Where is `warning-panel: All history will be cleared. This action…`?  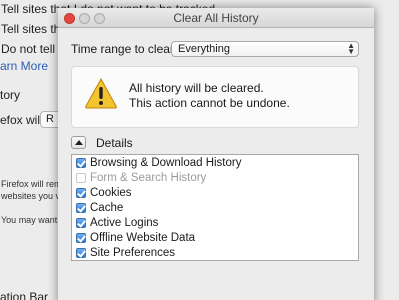
warning-panel: All history will be cleared. This action… is located at coordinates (215, 97).